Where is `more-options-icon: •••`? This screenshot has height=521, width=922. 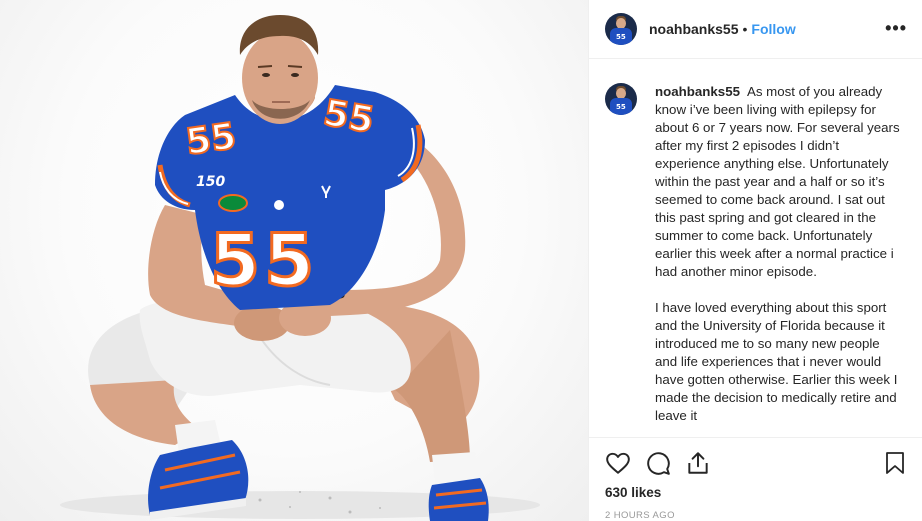 more-options-icon: ••• is located at coordinates (896, 28).